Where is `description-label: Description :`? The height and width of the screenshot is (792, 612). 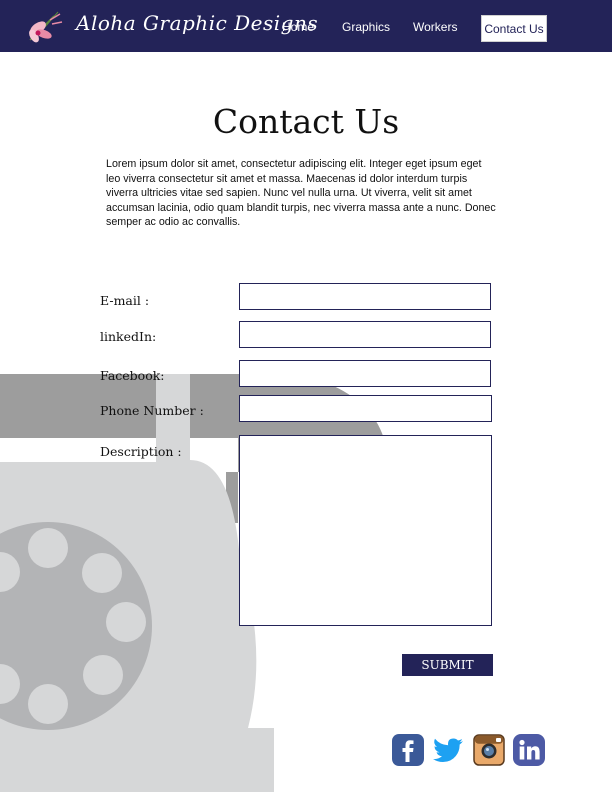 description-label: Description : is located at coordinates (141, 451).